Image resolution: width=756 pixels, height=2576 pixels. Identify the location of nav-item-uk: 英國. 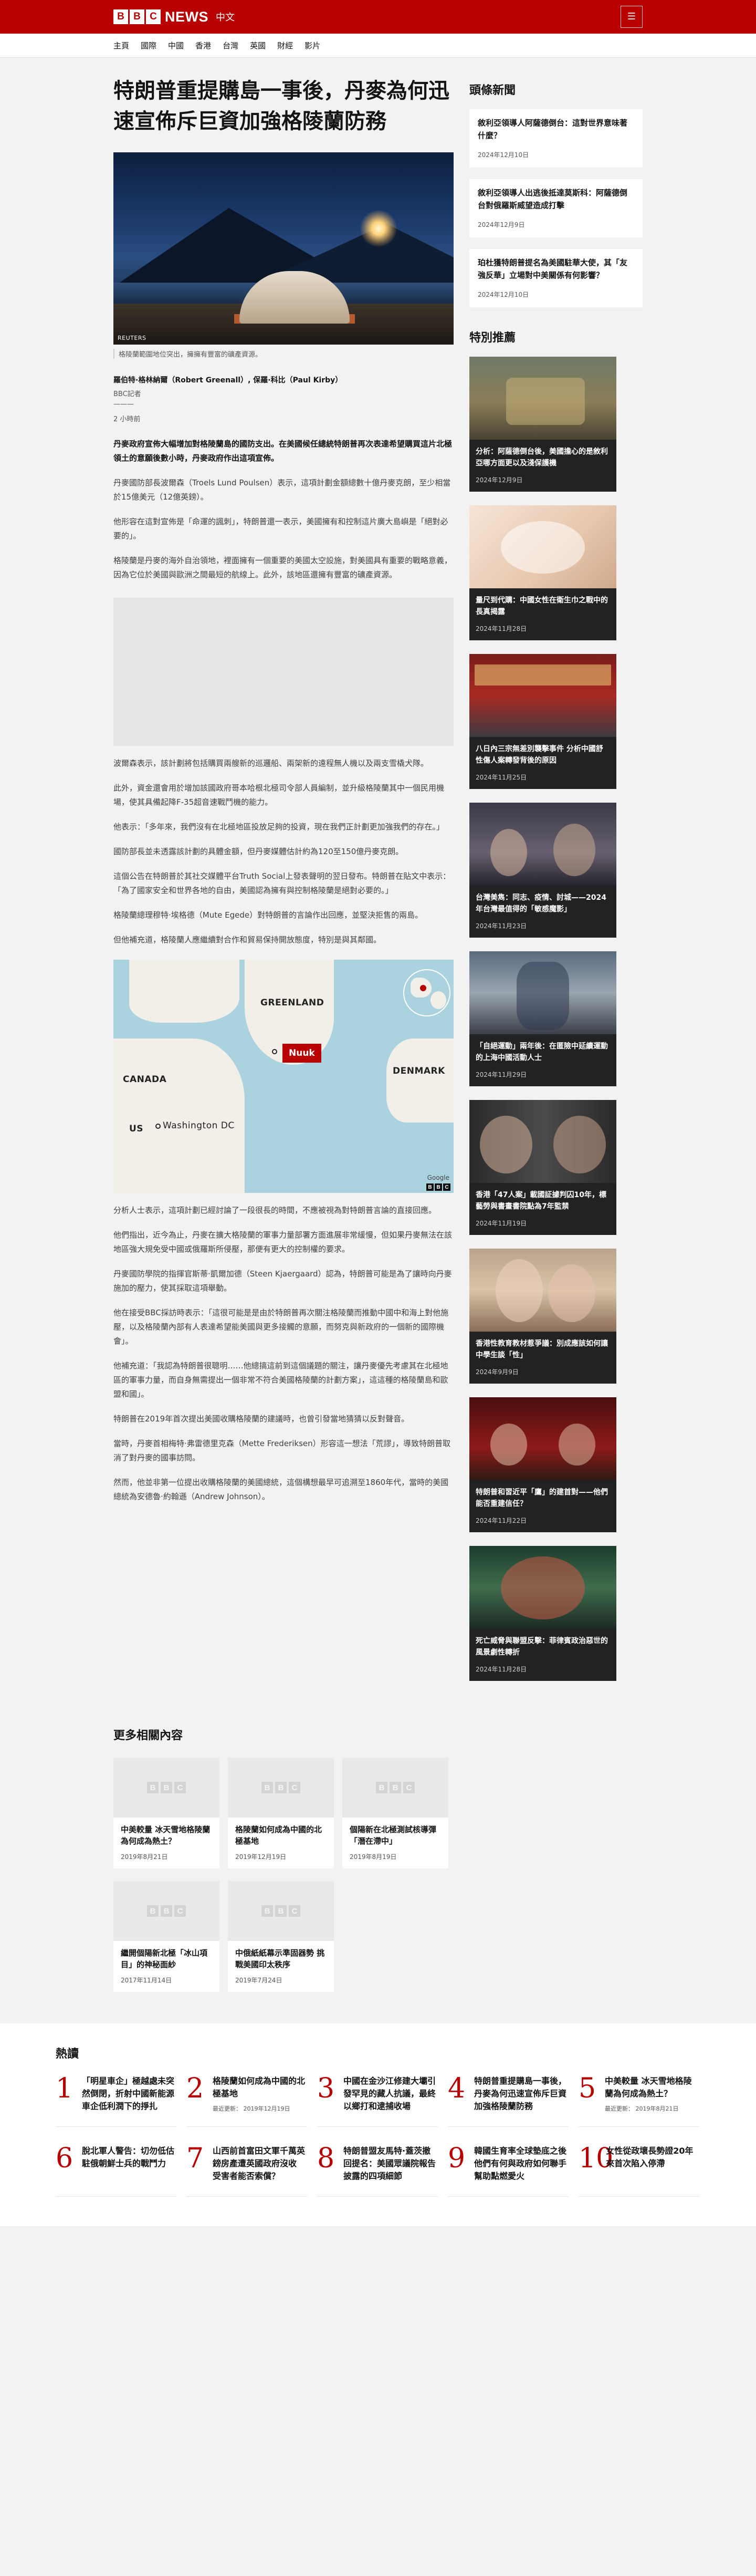
(258, 45).